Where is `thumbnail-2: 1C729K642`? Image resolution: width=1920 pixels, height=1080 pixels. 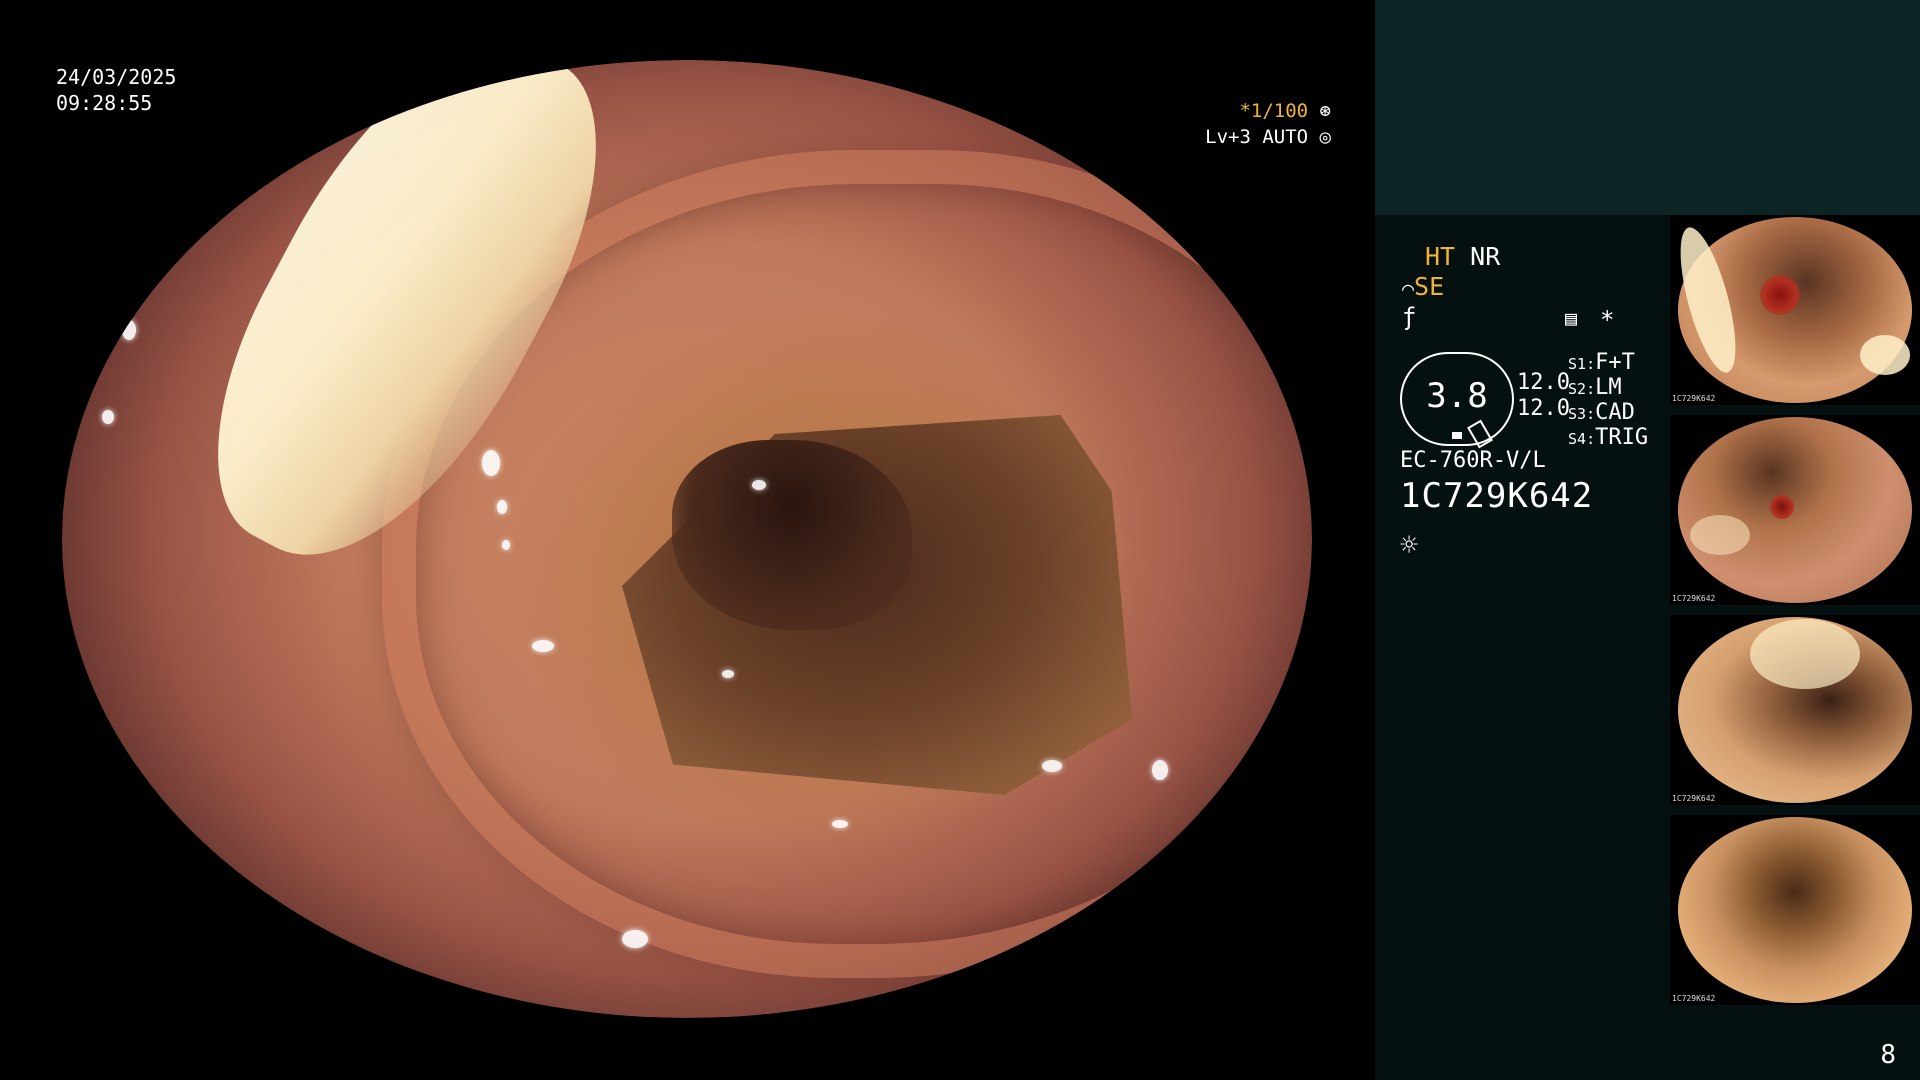
thumbnail-2: 1C729K642 is located at coordinates (1795, 510).